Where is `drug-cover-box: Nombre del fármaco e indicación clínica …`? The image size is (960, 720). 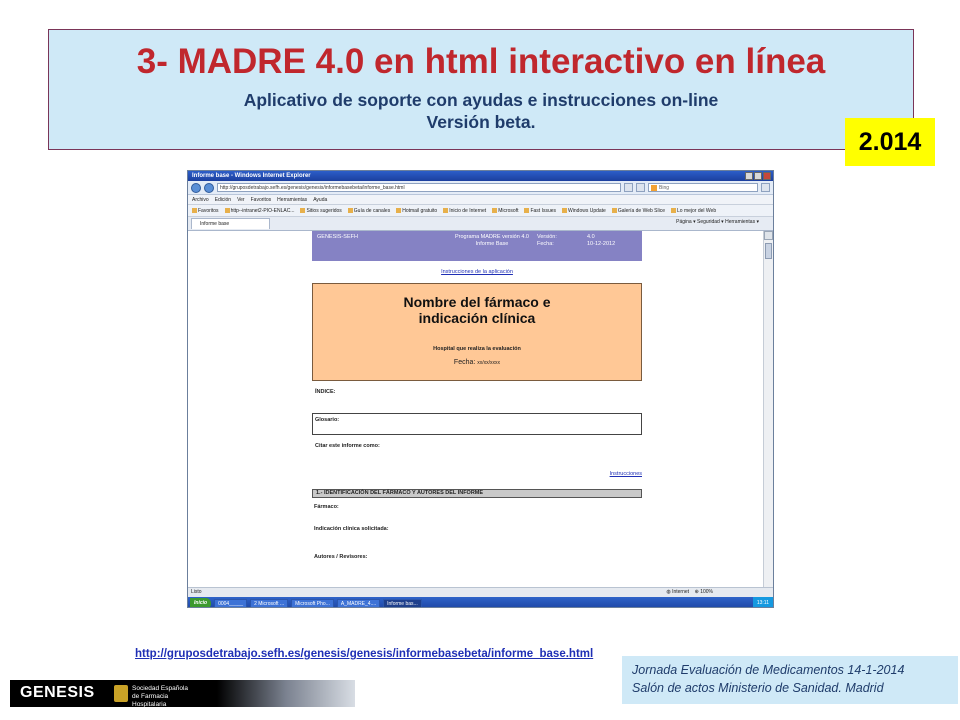 drug-cover-box: Nombre del fármaco e indicación clínica … is located at coordinates (477, 332).